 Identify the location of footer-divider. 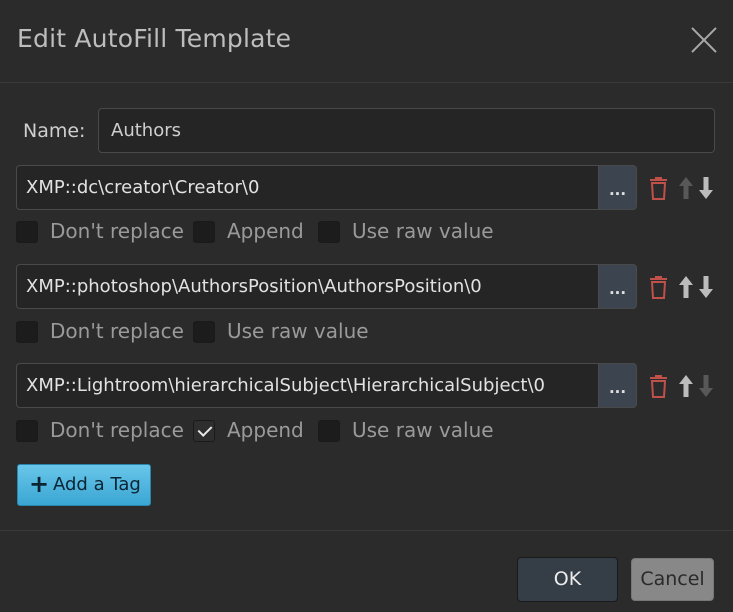
(366, 530).